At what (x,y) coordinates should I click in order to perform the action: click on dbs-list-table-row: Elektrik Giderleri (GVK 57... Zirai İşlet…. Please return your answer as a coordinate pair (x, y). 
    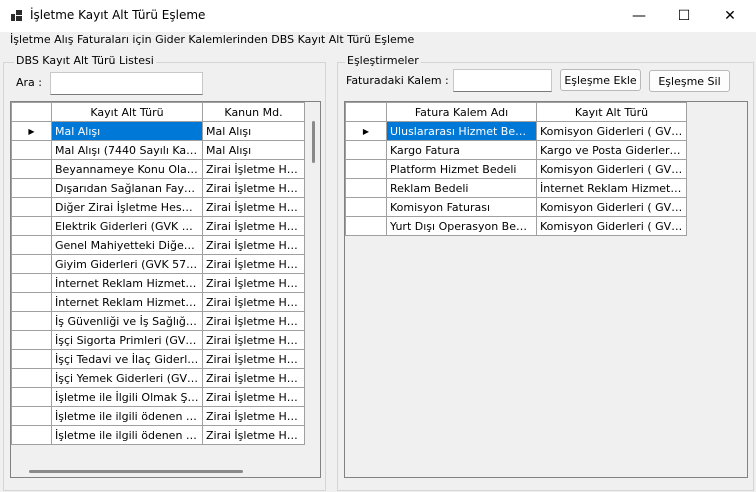
    Looking at the image, I should click on (158, 226).